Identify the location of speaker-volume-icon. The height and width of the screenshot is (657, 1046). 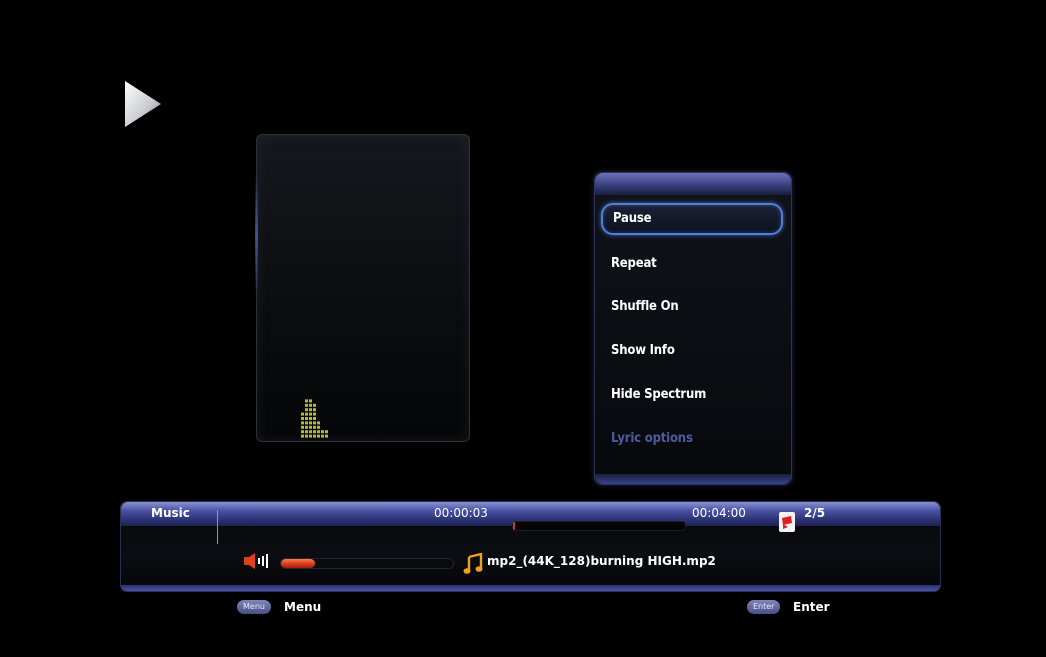
(256, 561).